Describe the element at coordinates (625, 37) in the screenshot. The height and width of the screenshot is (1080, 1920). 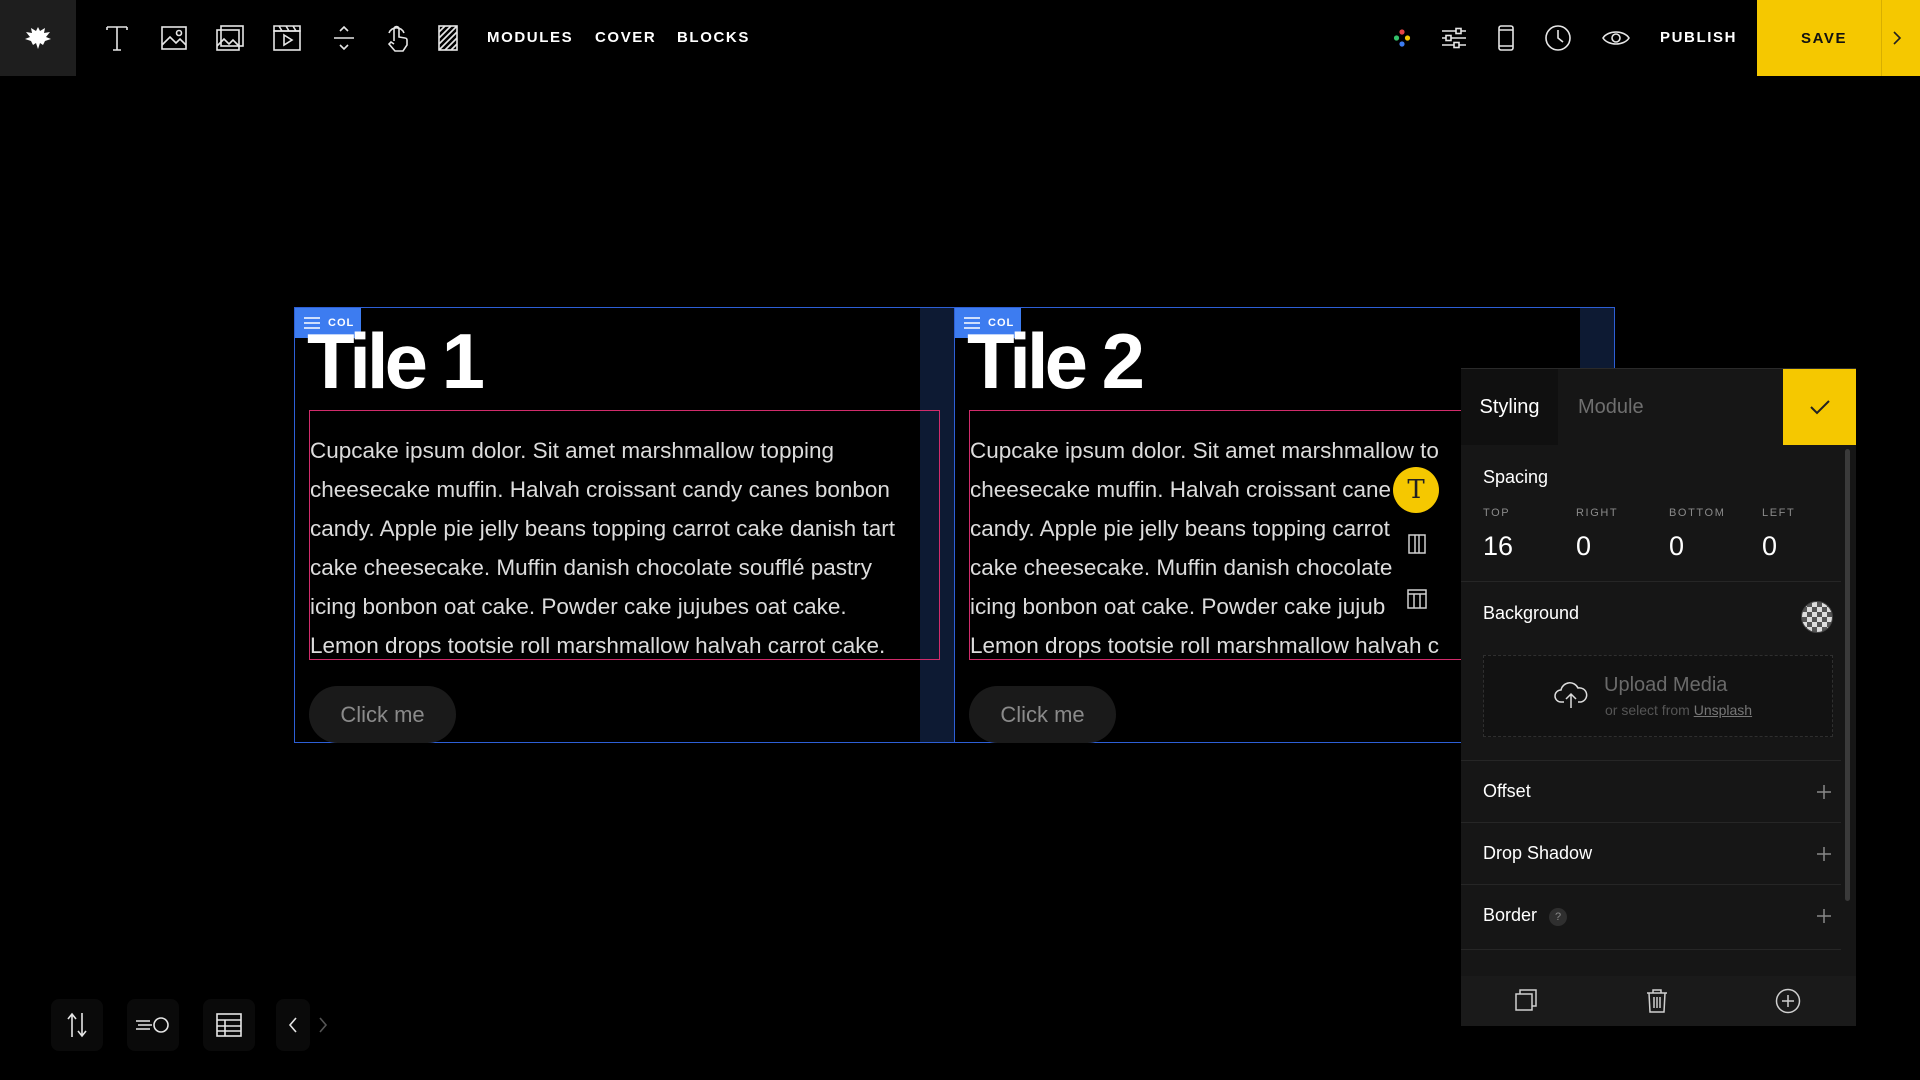
I see `nav-cover: COVER` at that location.